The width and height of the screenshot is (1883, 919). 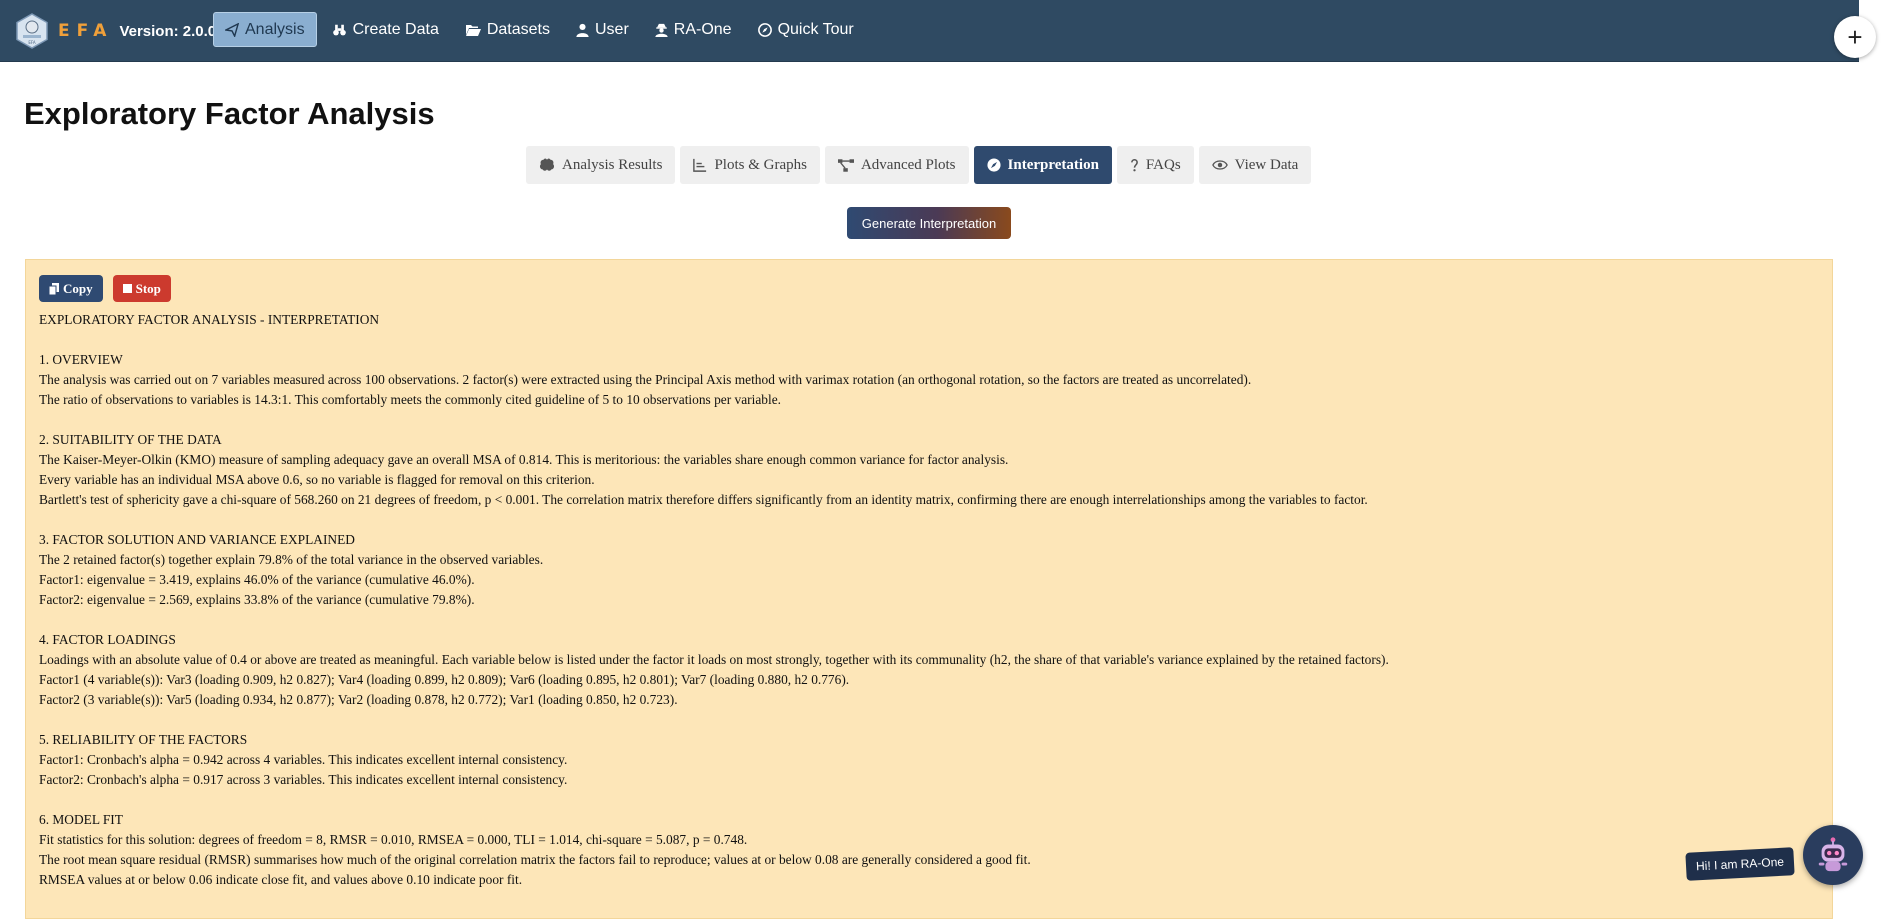 I want to click on chat-greeting-bubble: Hi! I am RA-One, so click(x=1740, y=864).